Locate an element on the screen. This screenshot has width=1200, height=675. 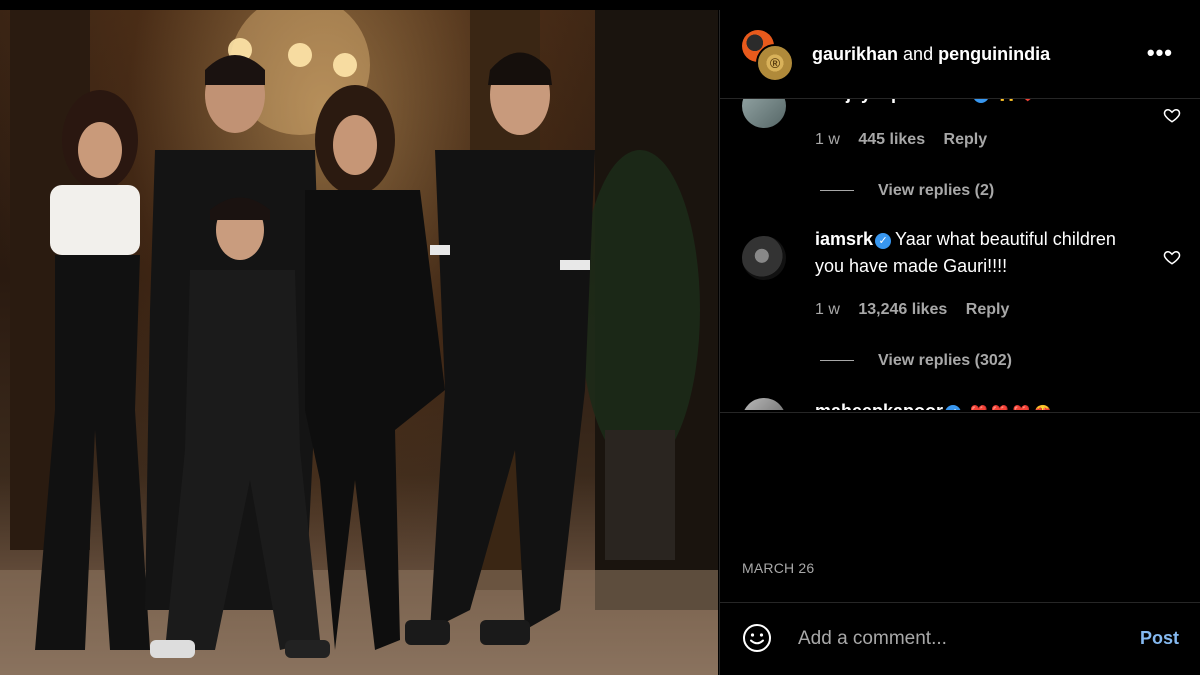
avatar-penguinindia: ® is located at coordinates (775, 63).